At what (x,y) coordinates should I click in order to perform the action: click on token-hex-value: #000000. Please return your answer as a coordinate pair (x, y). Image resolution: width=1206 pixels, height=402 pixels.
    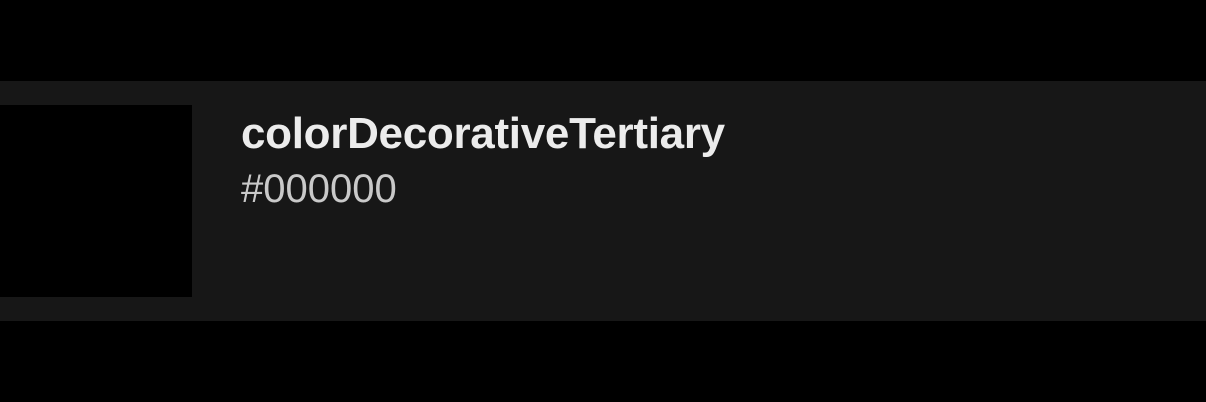
    Looking at the image, I should click on (319, 189).